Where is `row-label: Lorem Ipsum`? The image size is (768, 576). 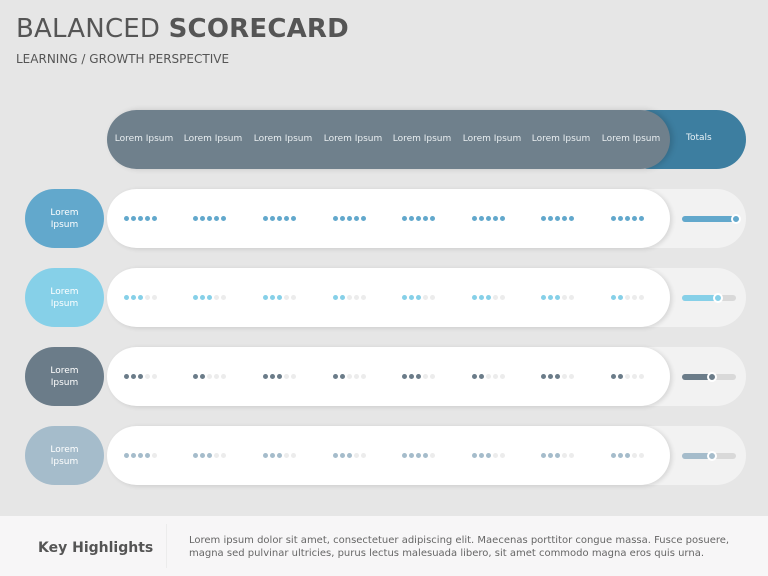
row-label: Lorem Ipsum is located at coordinates (64, 297).